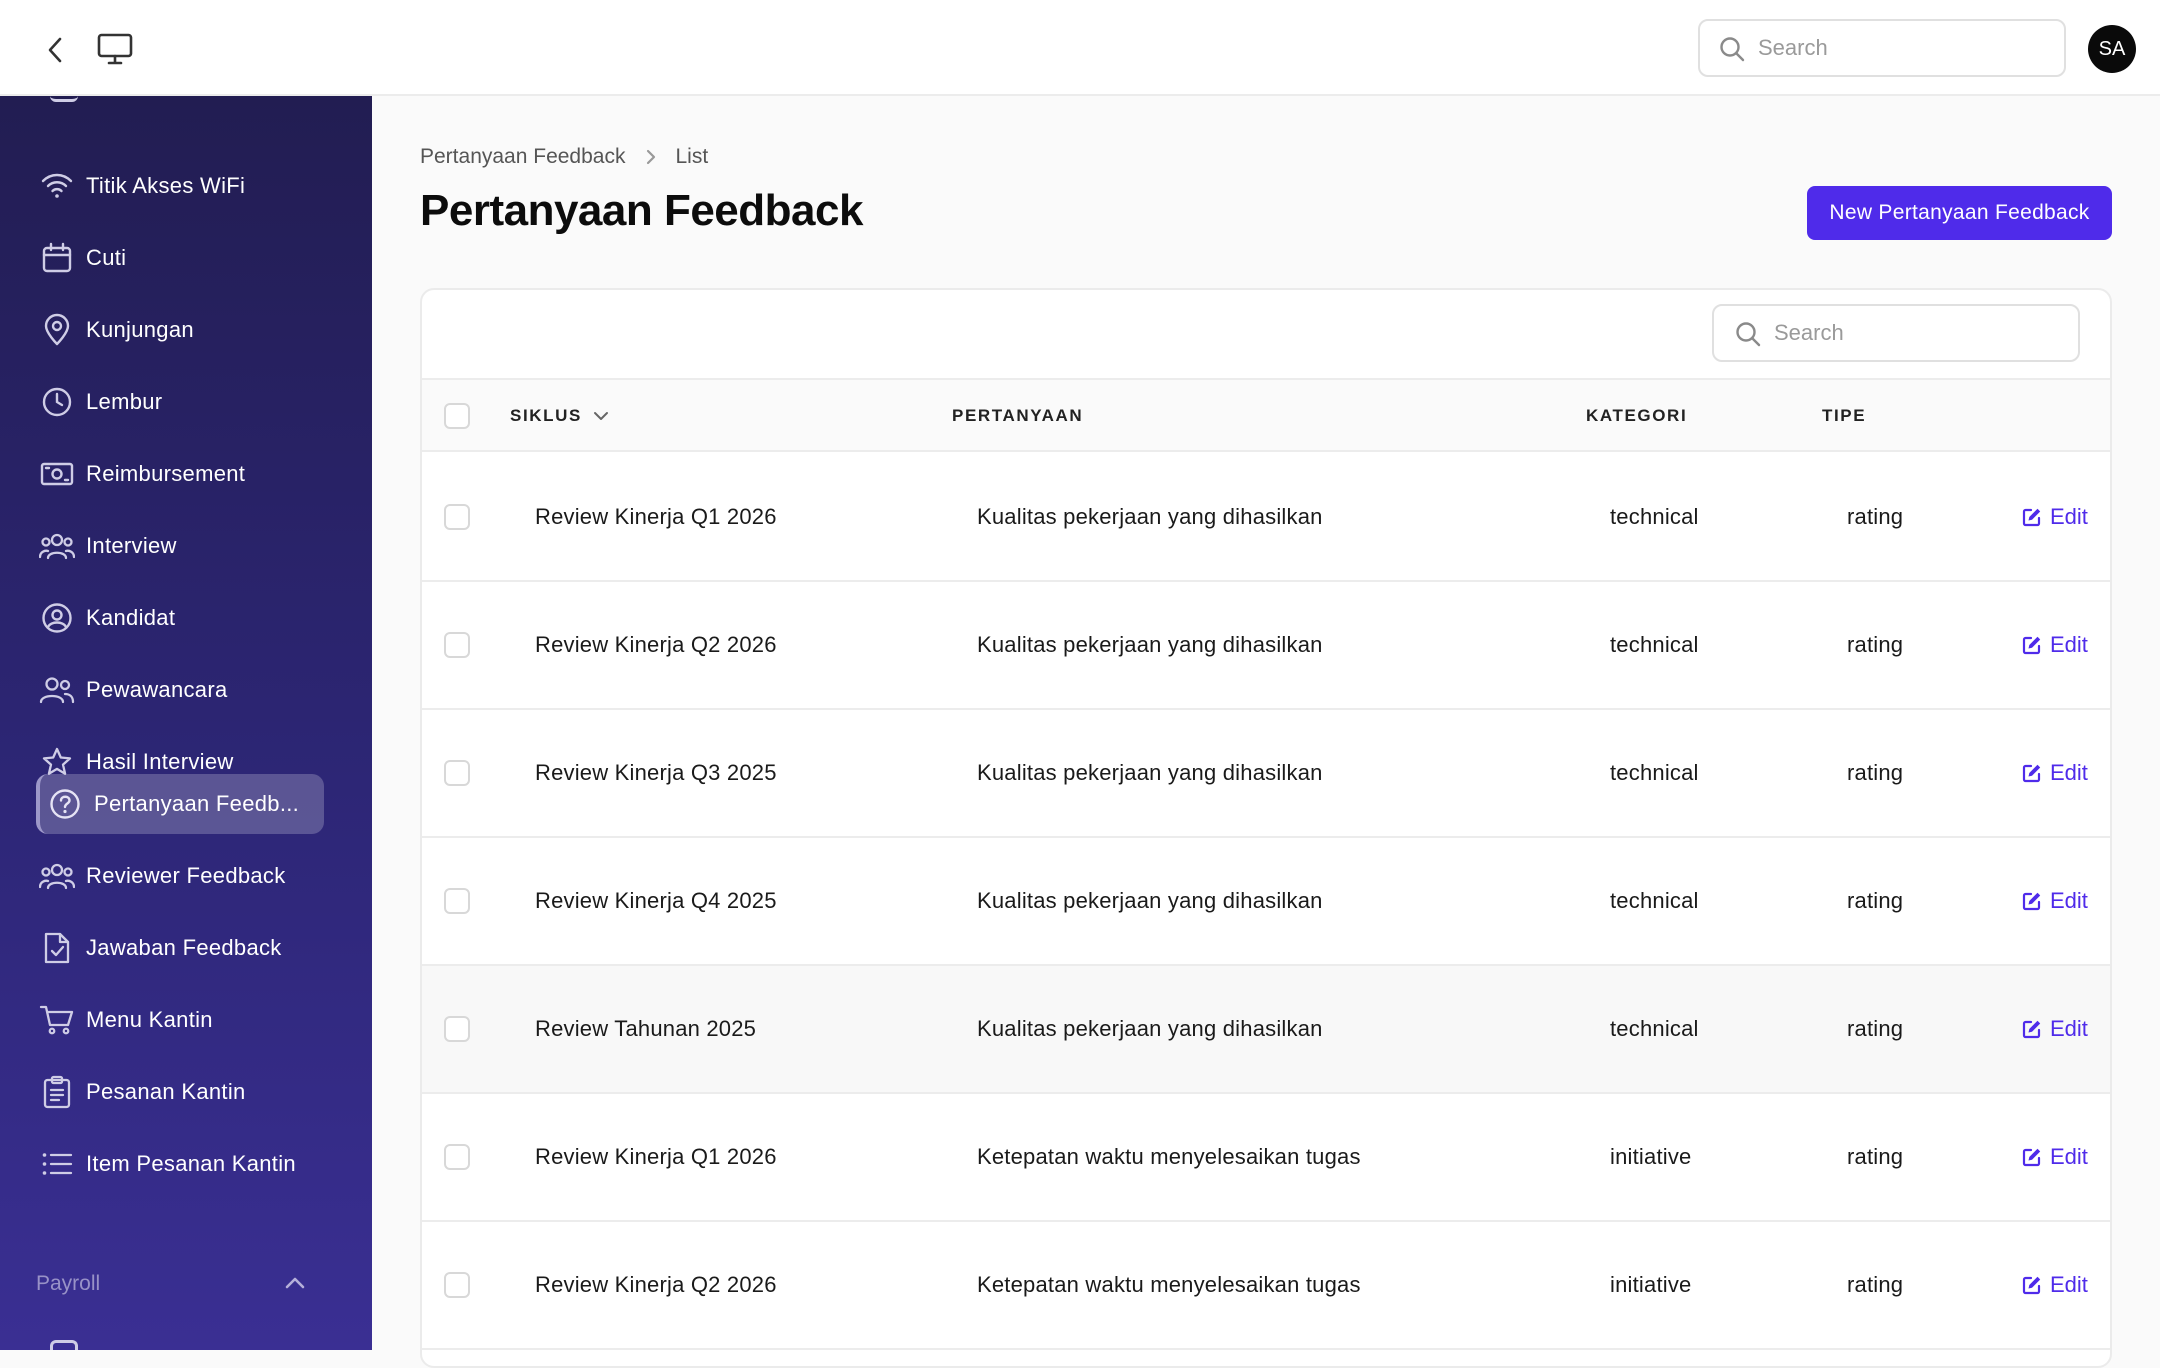 This screenshot has height=1368, width=2160. Describe the element at coordinates (651, 157) in the screenshot. I see `chevron-right-icon` at that location.